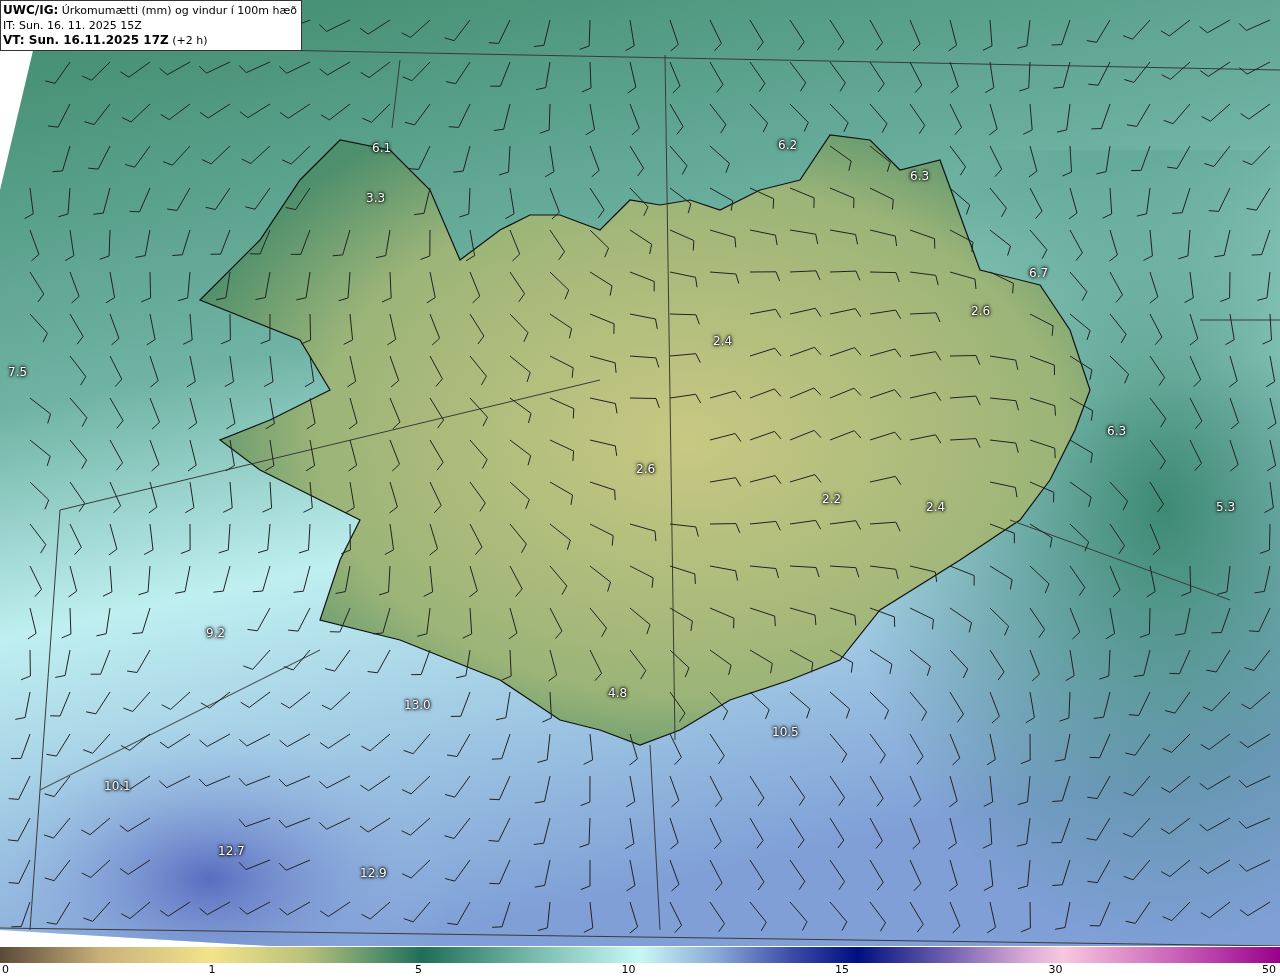 Image resolution: width=1280 pixels, height=978 pixels. I want to click on precipitation-value: 6.7, so click(1039, 273).